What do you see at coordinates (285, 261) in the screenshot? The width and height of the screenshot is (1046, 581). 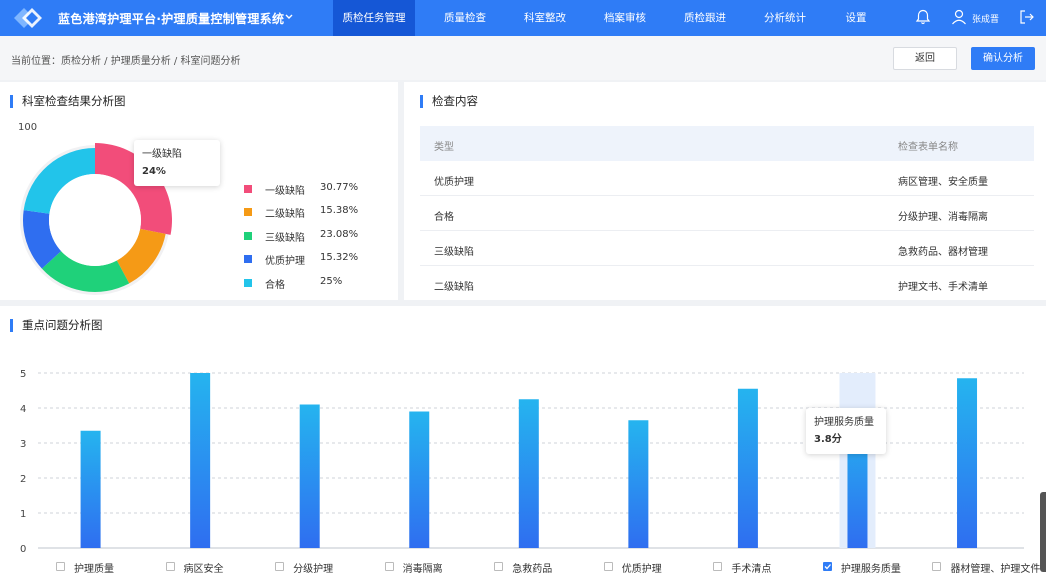 I see `legend-label: 优质护理` at bounding box center [285, 261].